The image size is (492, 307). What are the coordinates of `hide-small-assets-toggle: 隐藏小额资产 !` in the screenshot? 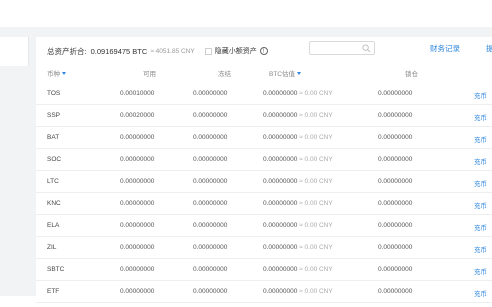 It's located at (236, 51).